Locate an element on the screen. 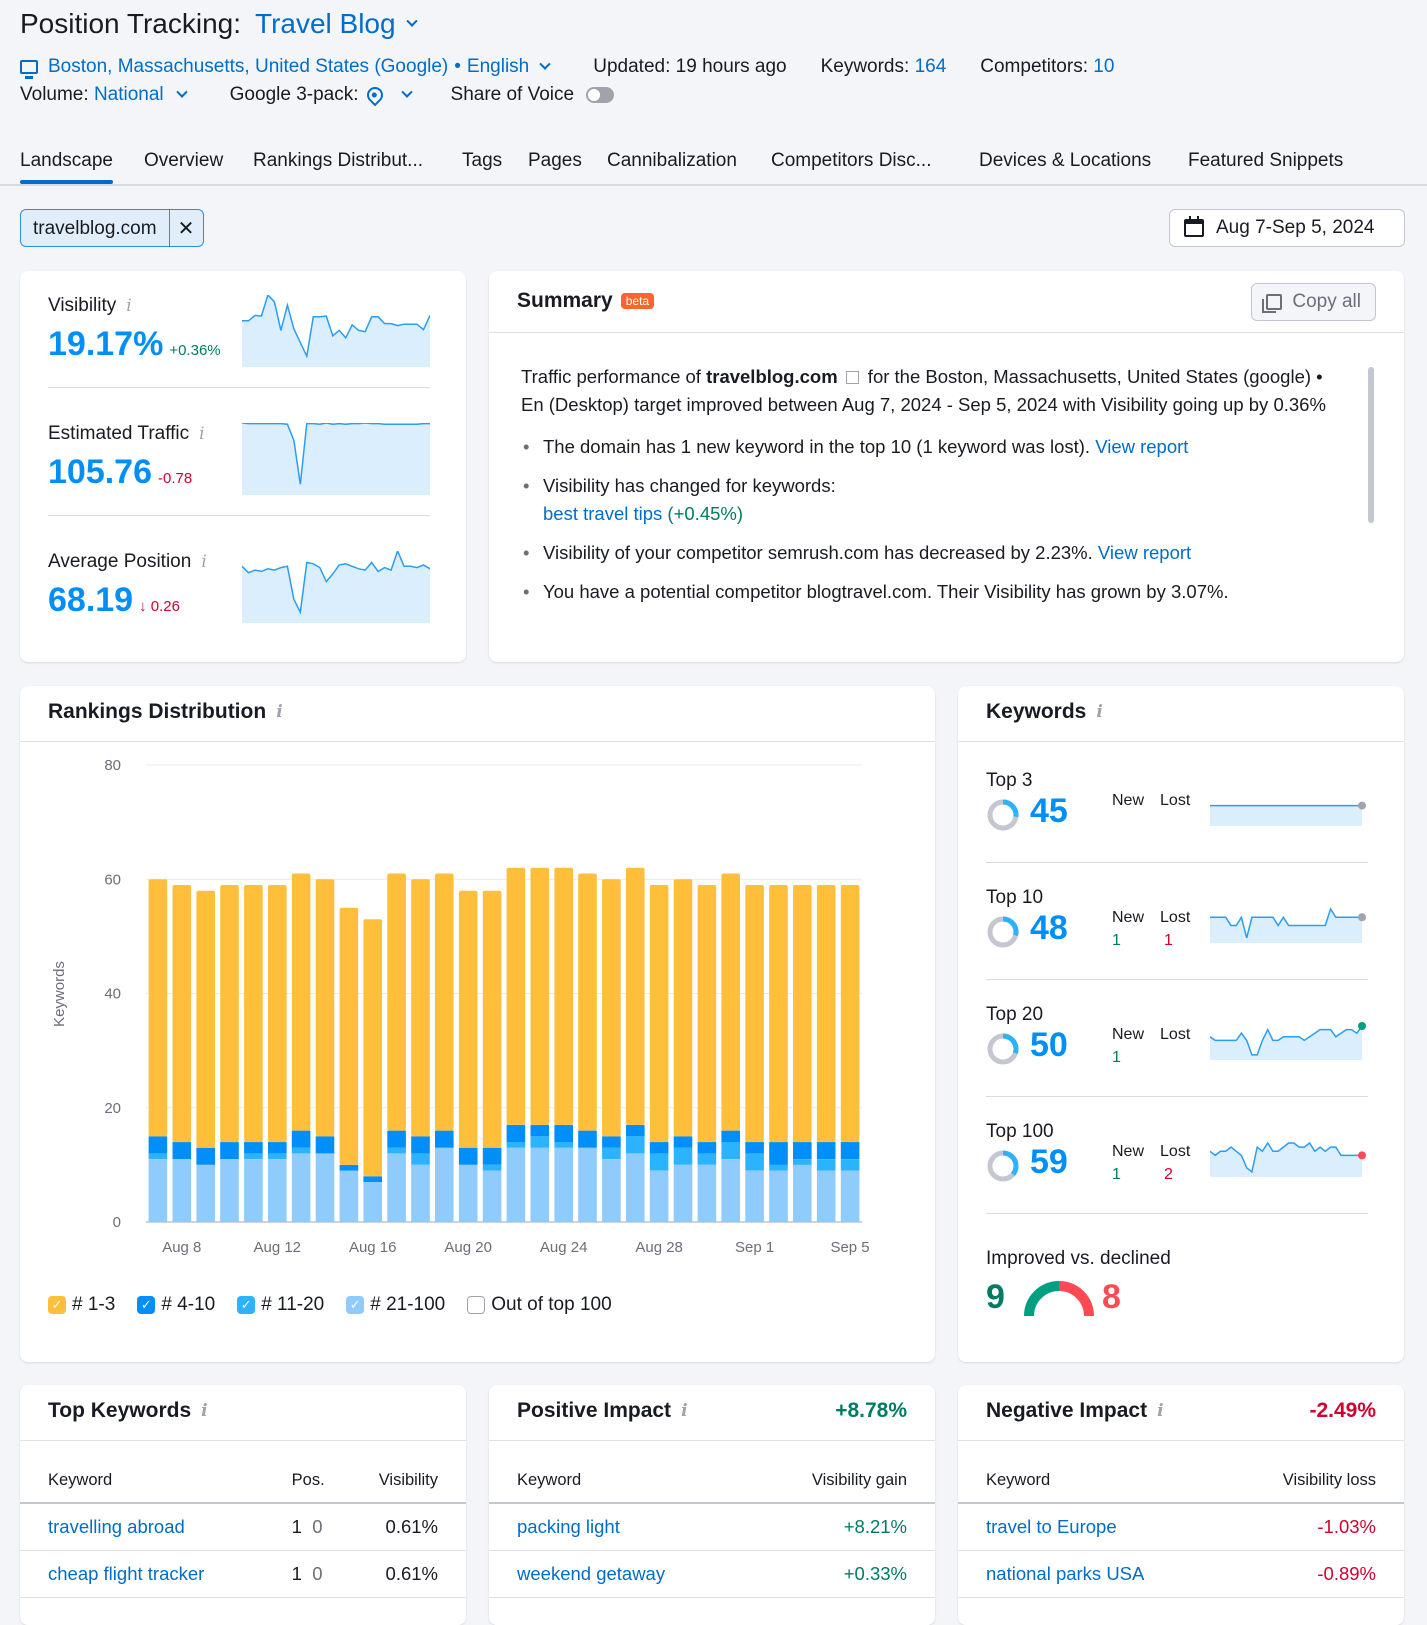 The height and width of the screenshot is (1625, 1427). keyword-link: national parks USA is located at coordinates (1065, 1573).